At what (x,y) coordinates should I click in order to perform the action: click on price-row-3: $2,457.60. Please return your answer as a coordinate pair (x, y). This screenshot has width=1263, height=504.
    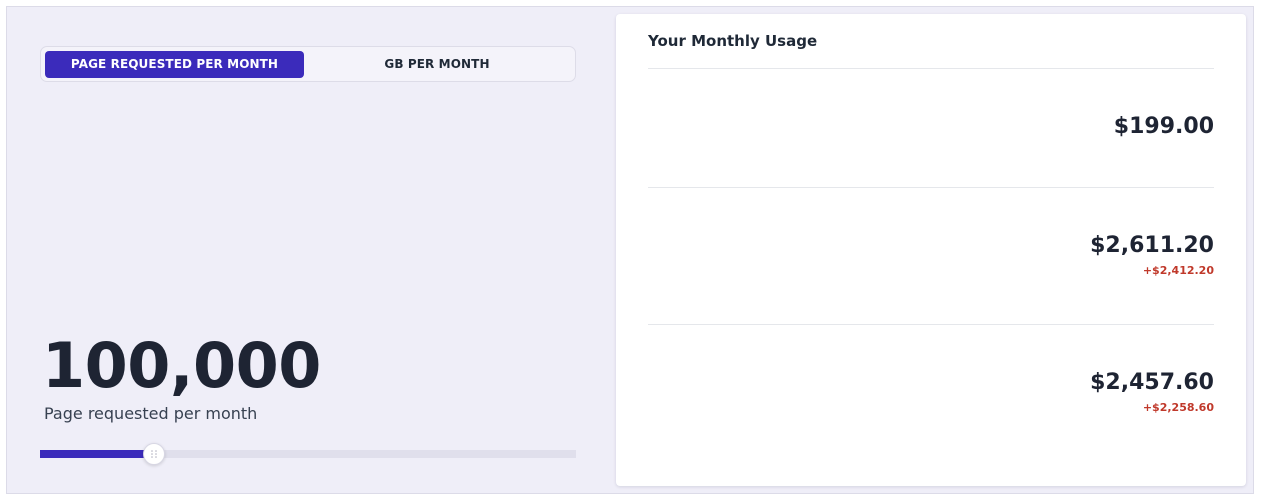
    Looking at the image, I should click on (1152, 382).